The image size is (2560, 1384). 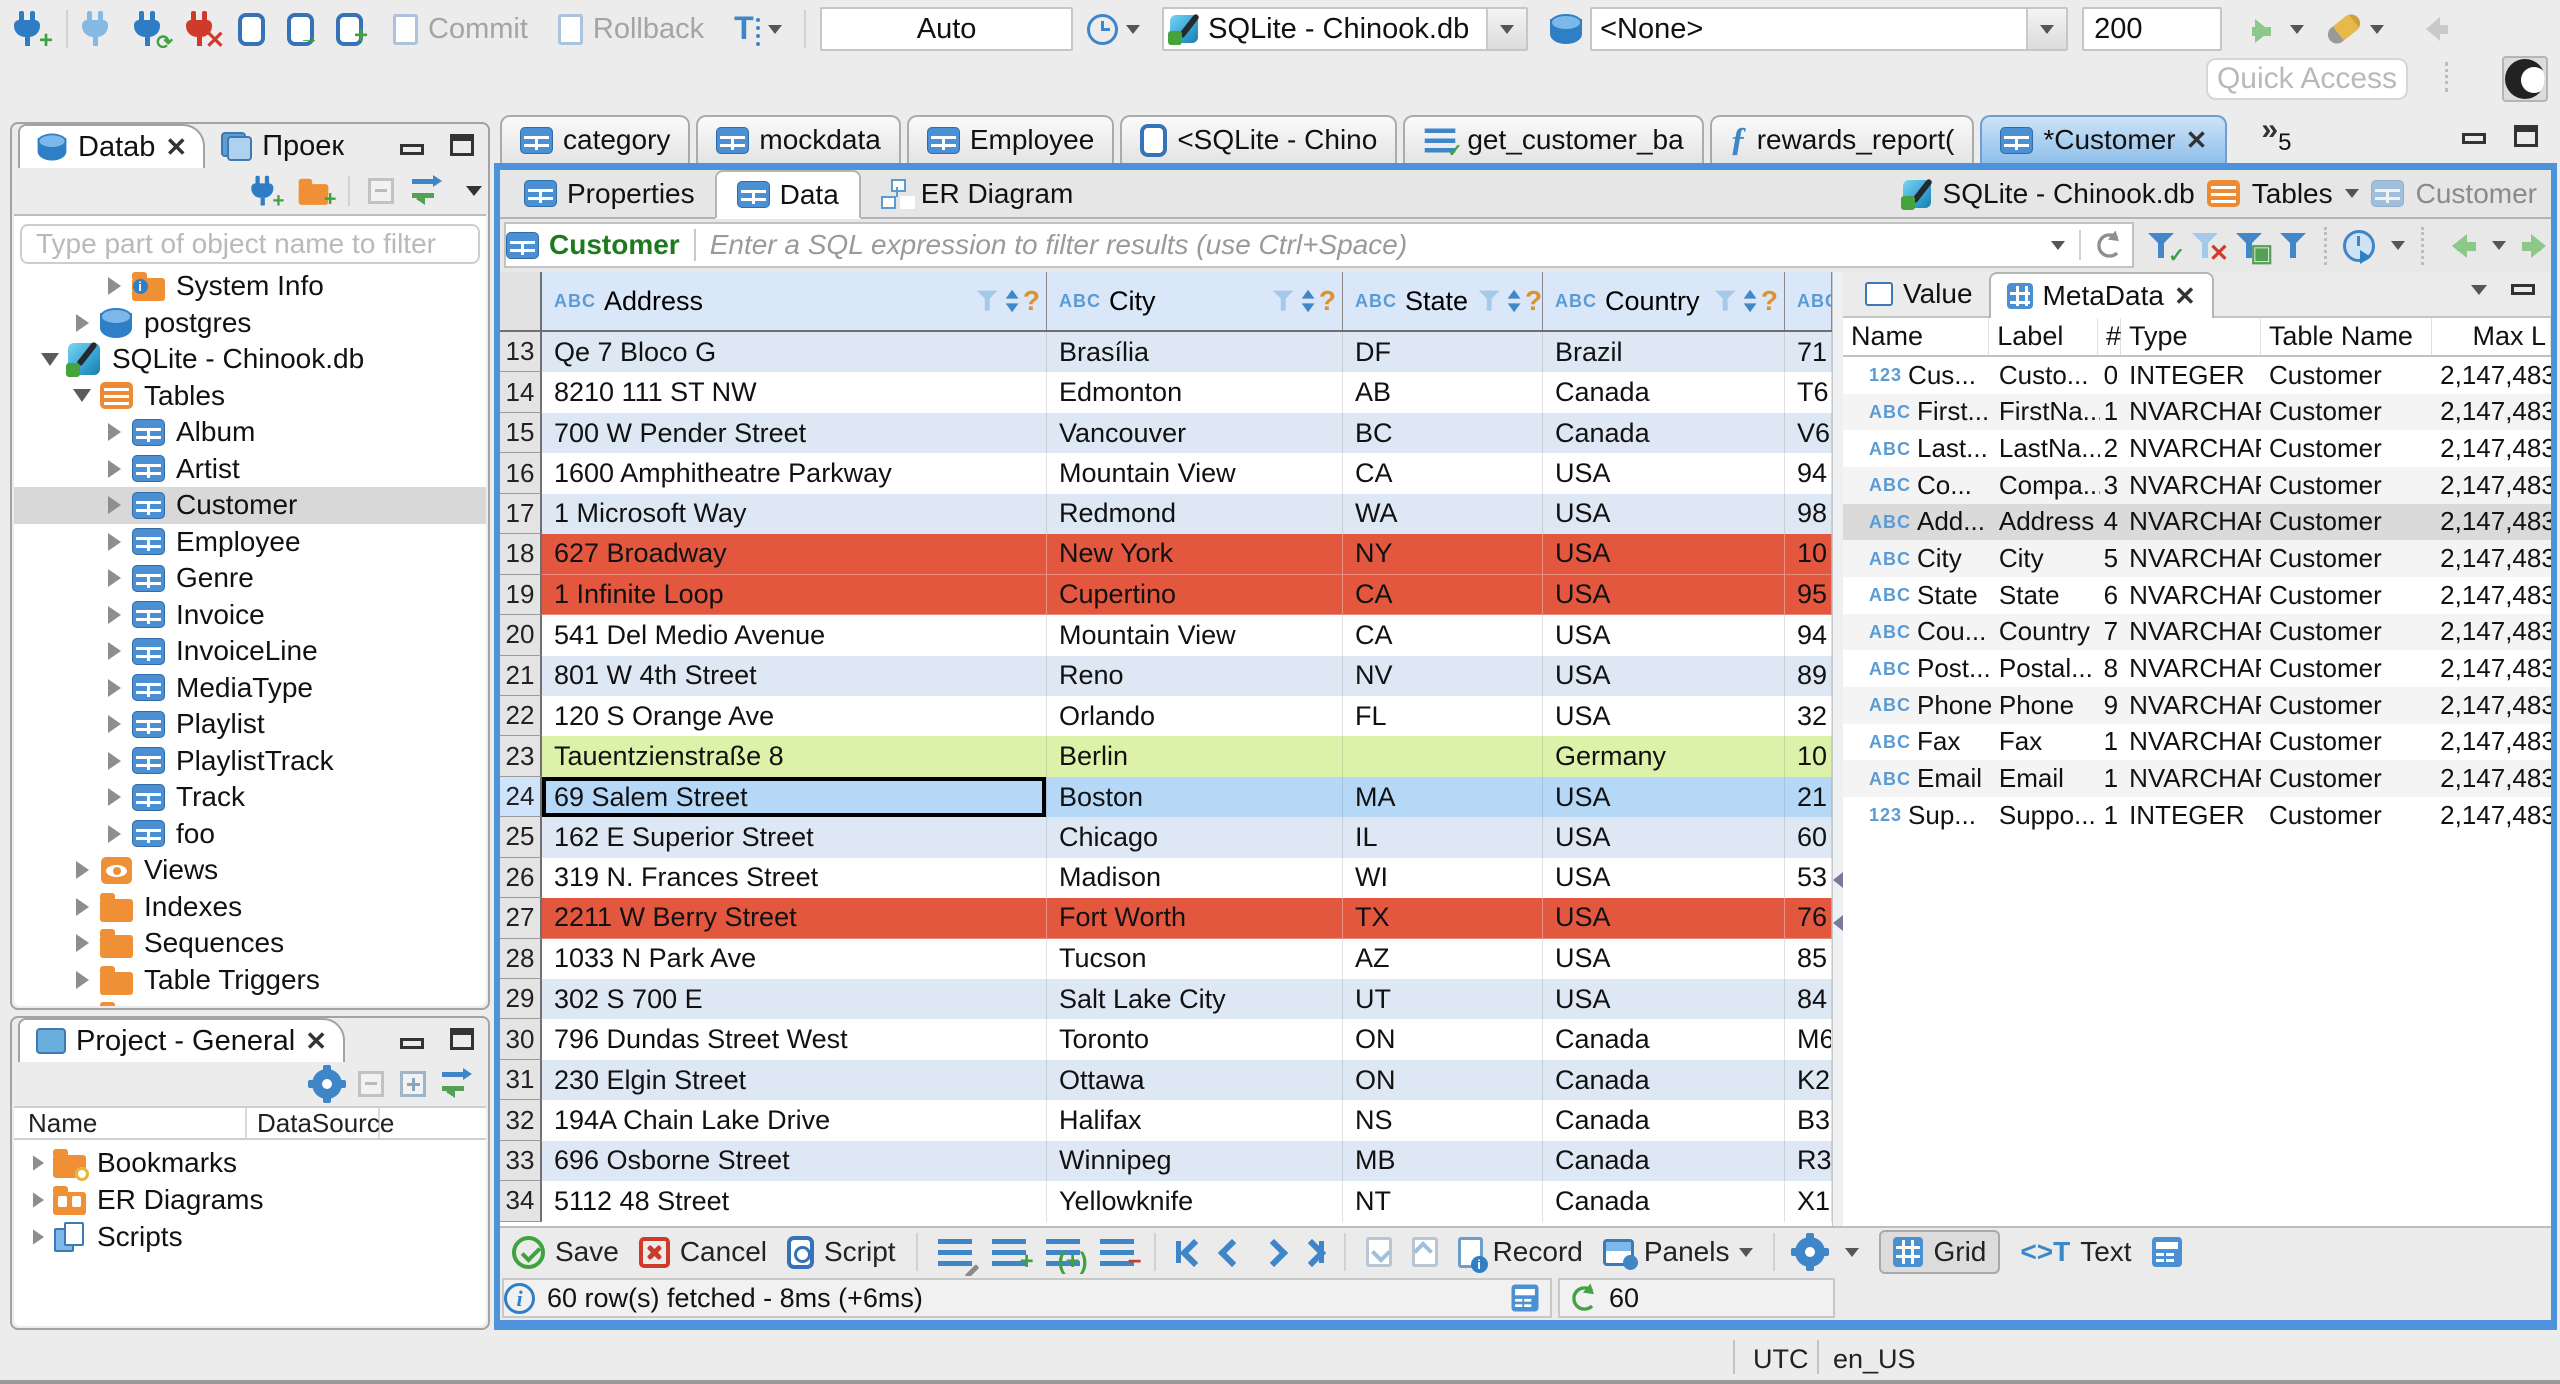 I want to click on row-number: 31, so click(x=521, y=1080).